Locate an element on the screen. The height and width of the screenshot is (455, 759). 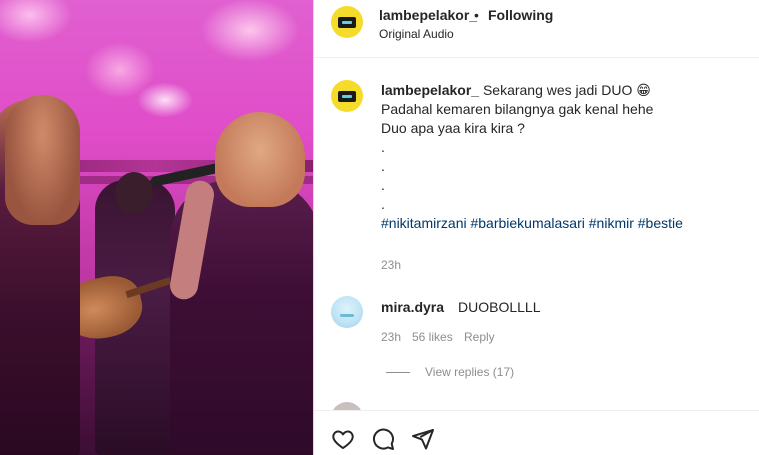
comment-username: mira.dyra is located at coordinates (412, 307).